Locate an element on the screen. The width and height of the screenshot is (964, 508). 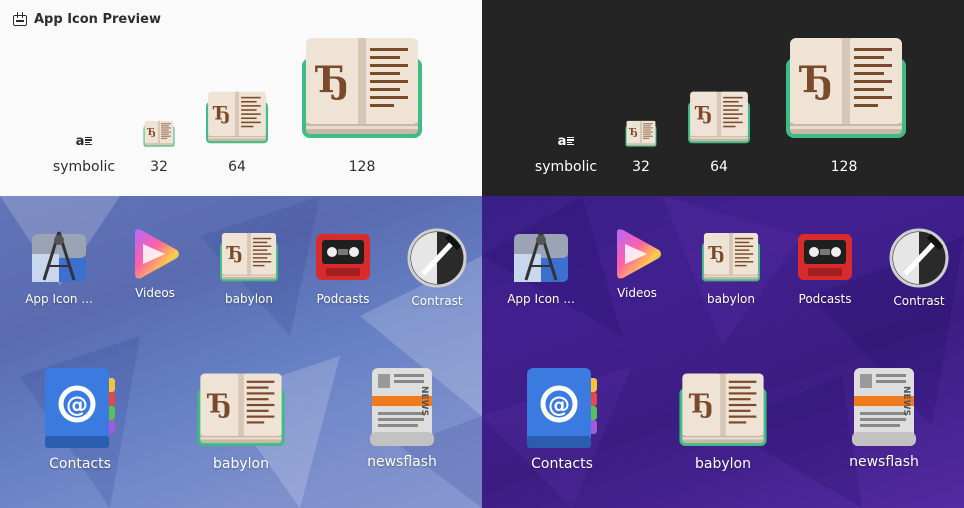
window-title: App Icon Preview is located at coordinates (86, 19).